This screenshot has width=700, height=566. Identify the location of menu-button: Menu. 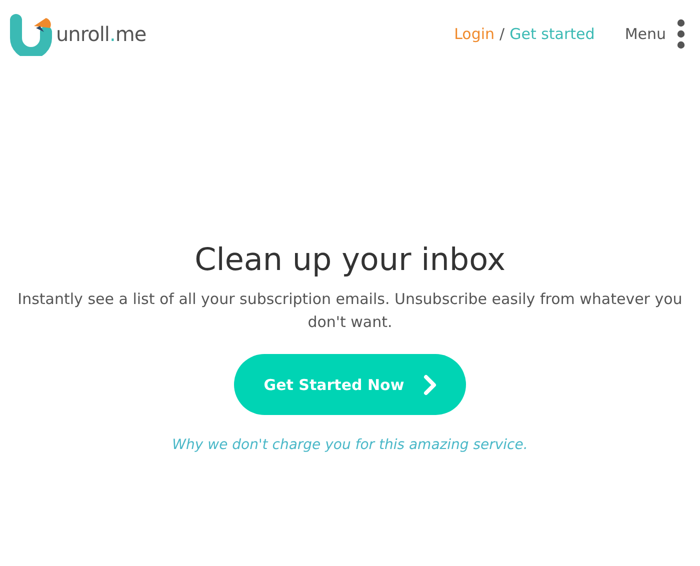
(655, 34).